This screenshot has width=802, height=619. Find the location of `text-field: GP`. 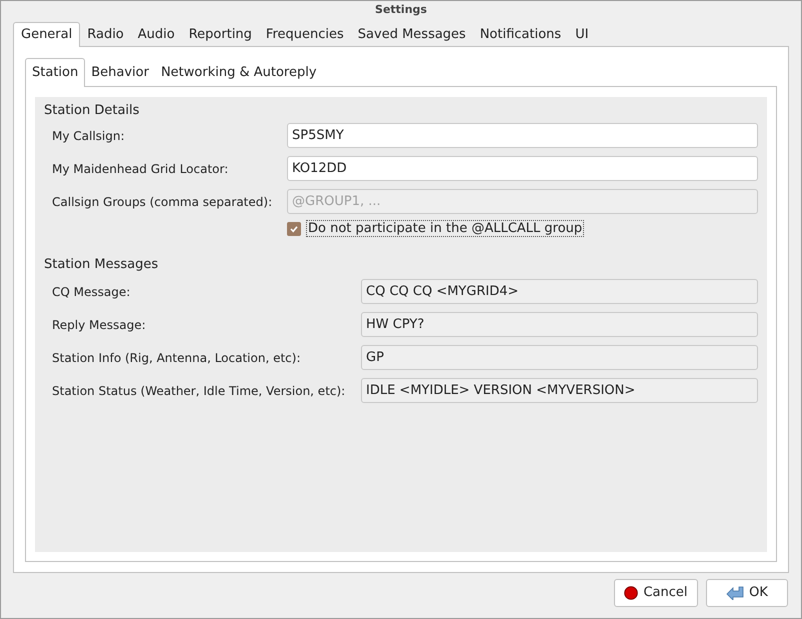

text-field: GP is located at coordinates (559, 357).